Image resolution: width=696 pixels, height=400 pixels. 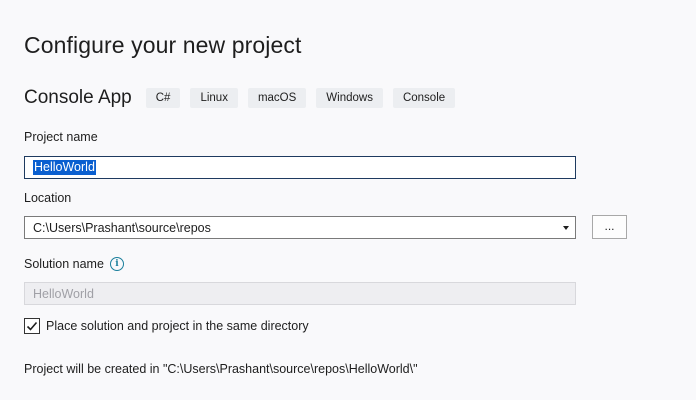 I want to click on page-title: Configure your new project, so click(x=163, y=45).